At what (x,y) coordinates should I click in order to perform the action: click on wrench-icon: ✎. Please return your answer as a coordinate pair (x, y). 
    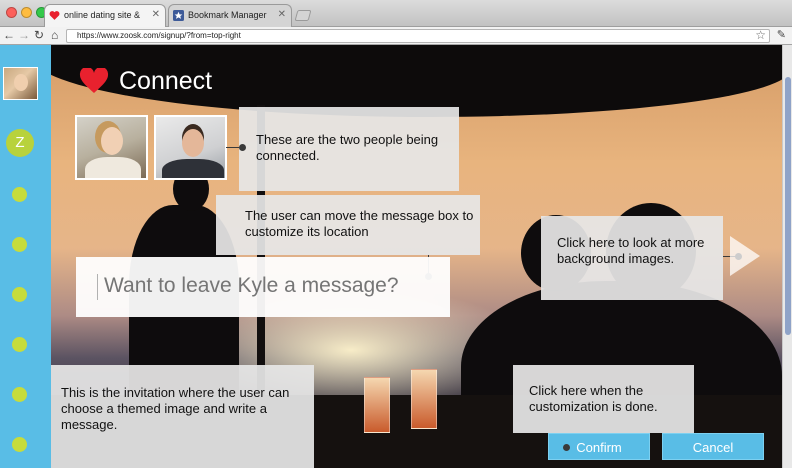
    Looking at the image, I should click on (781, 35).